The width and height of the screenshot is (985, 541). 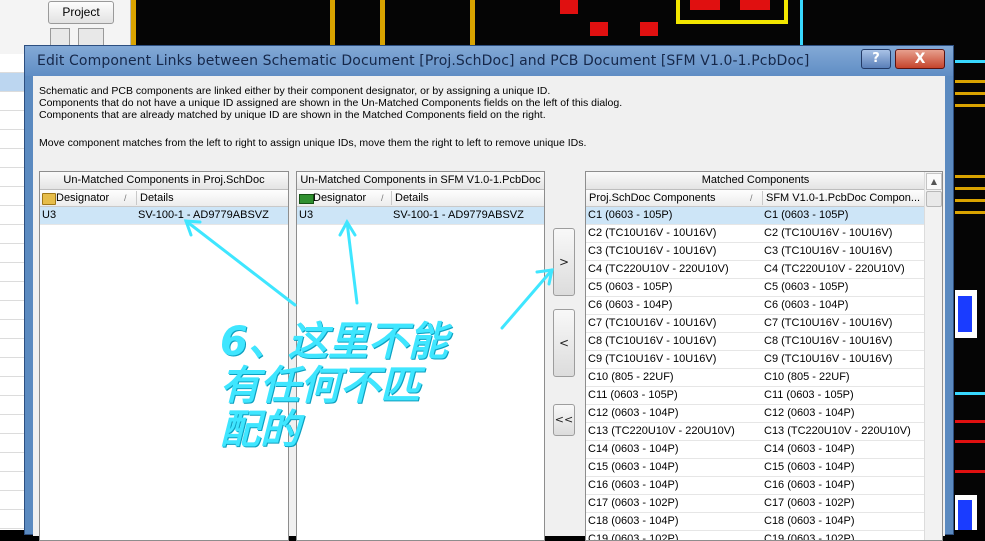 I want to click on toolbar-dropdown-icon, so click(x=91, y=37).